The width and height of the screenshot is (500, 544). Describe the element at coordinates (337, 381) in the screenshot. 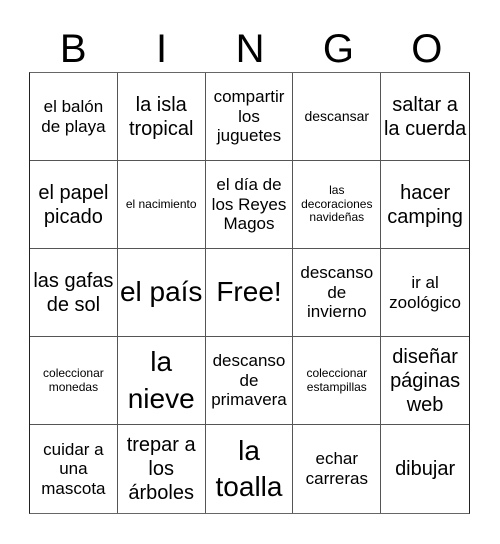

I see `bingo-cell: coleccionar estampillas` at that location.